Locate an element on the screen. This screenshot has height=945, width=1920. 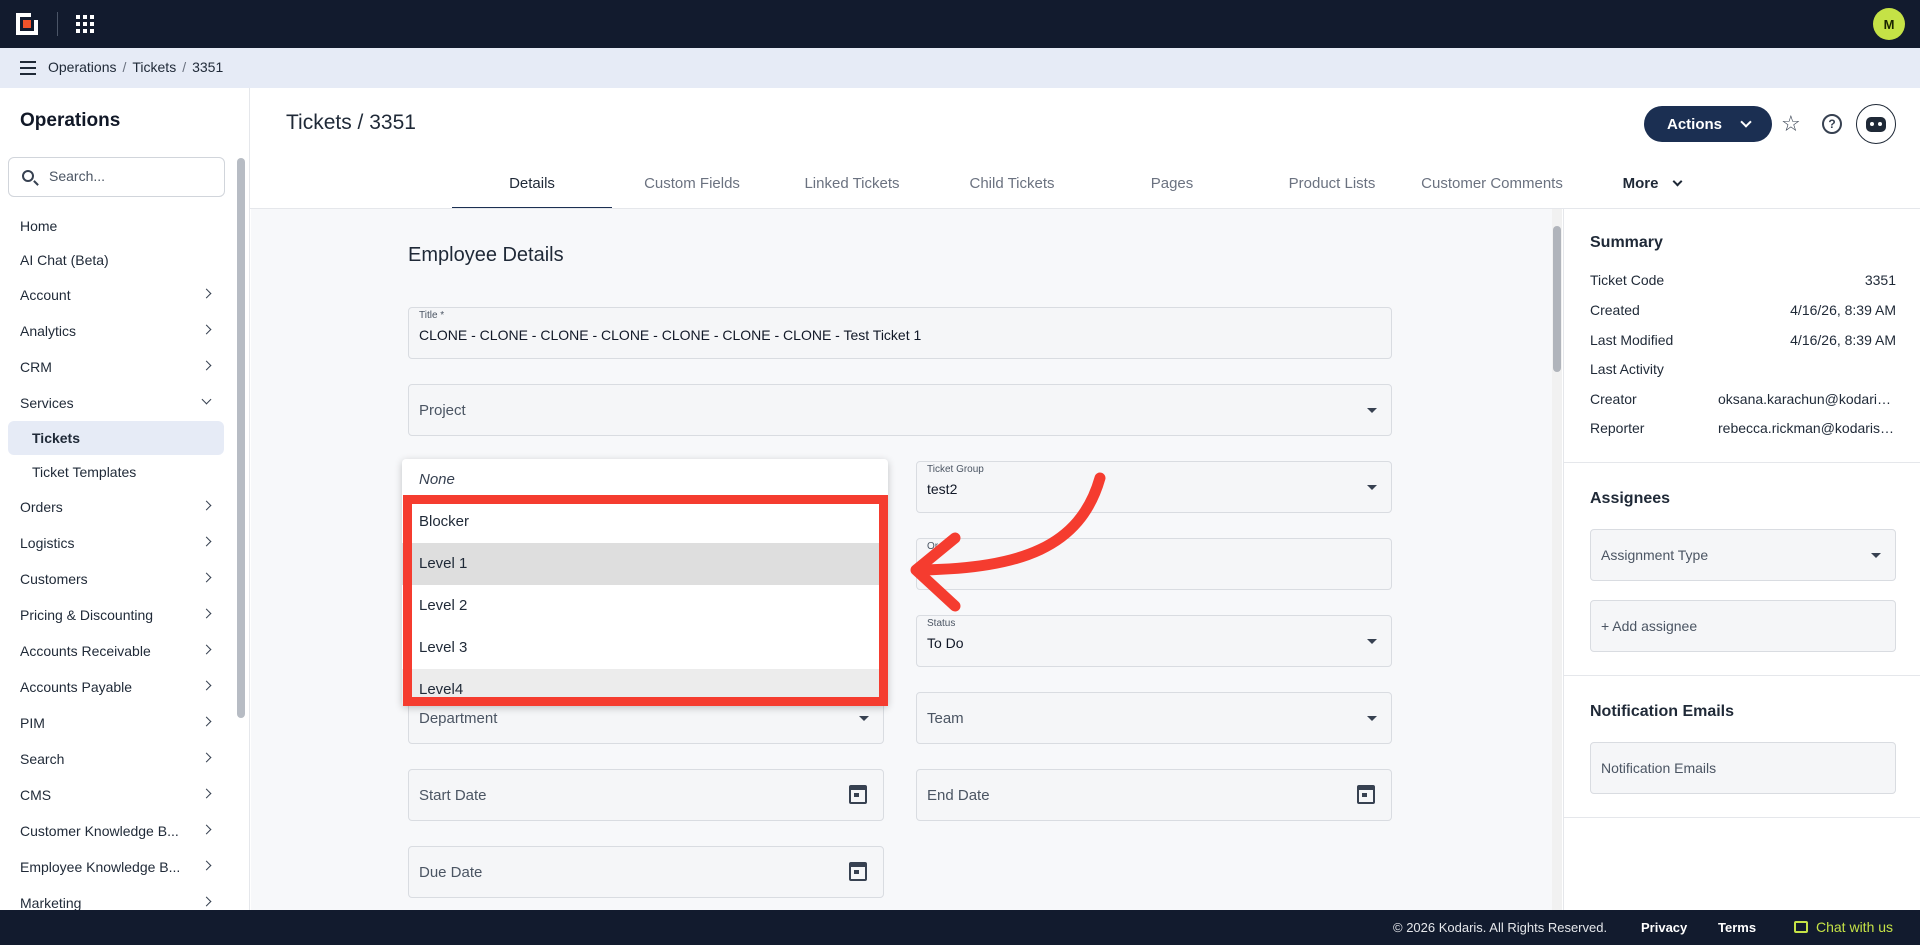
assignment-type-select: Assignment Type is located at coordinates (1743, 555).